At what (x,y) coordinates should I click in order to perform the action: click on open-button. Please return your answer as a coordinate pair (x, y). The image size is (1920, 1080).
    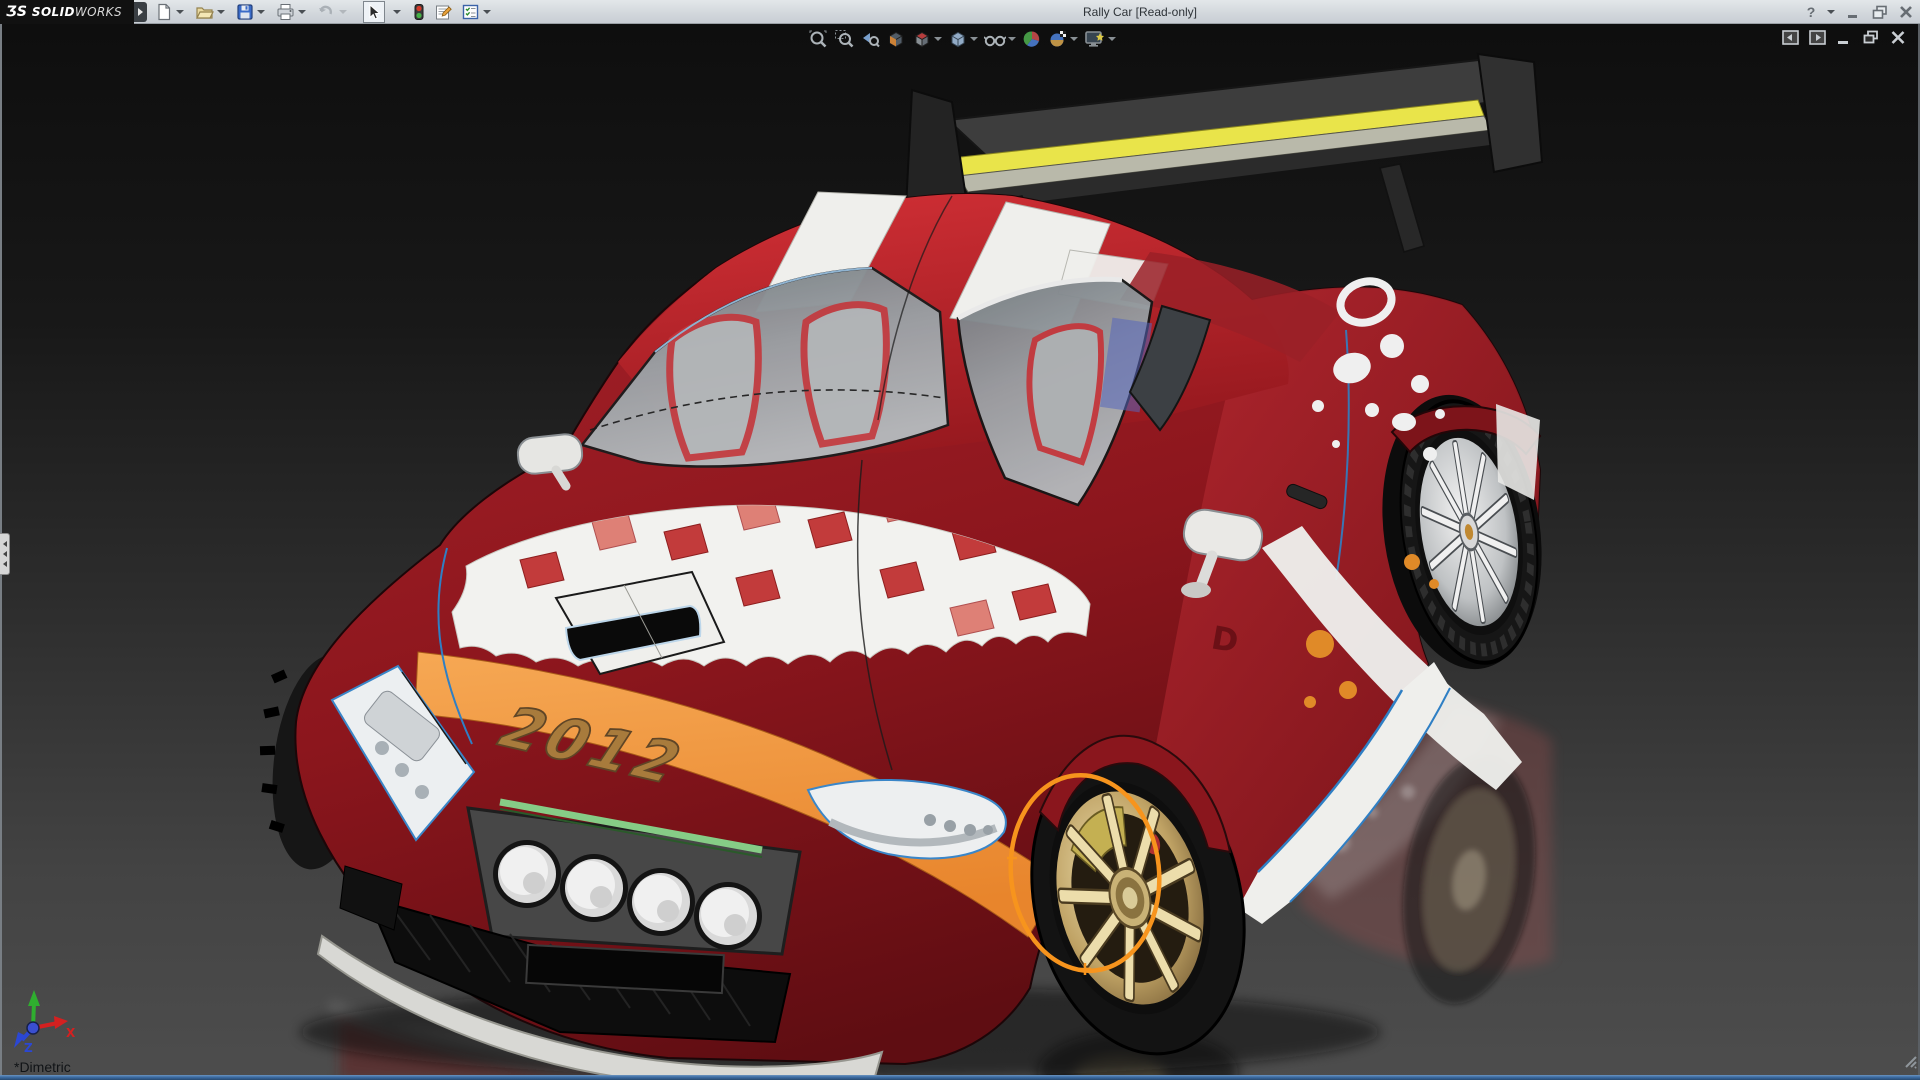
    Looking at the image, I should click on (211, 12).